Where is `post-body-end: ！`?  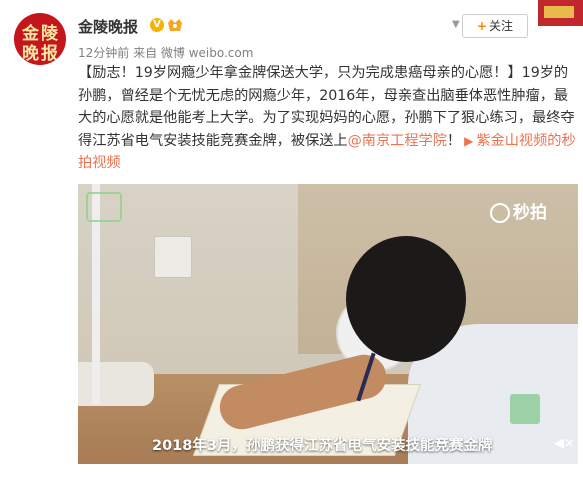
post-body-end: ！ is located at coordinates (454, 140).